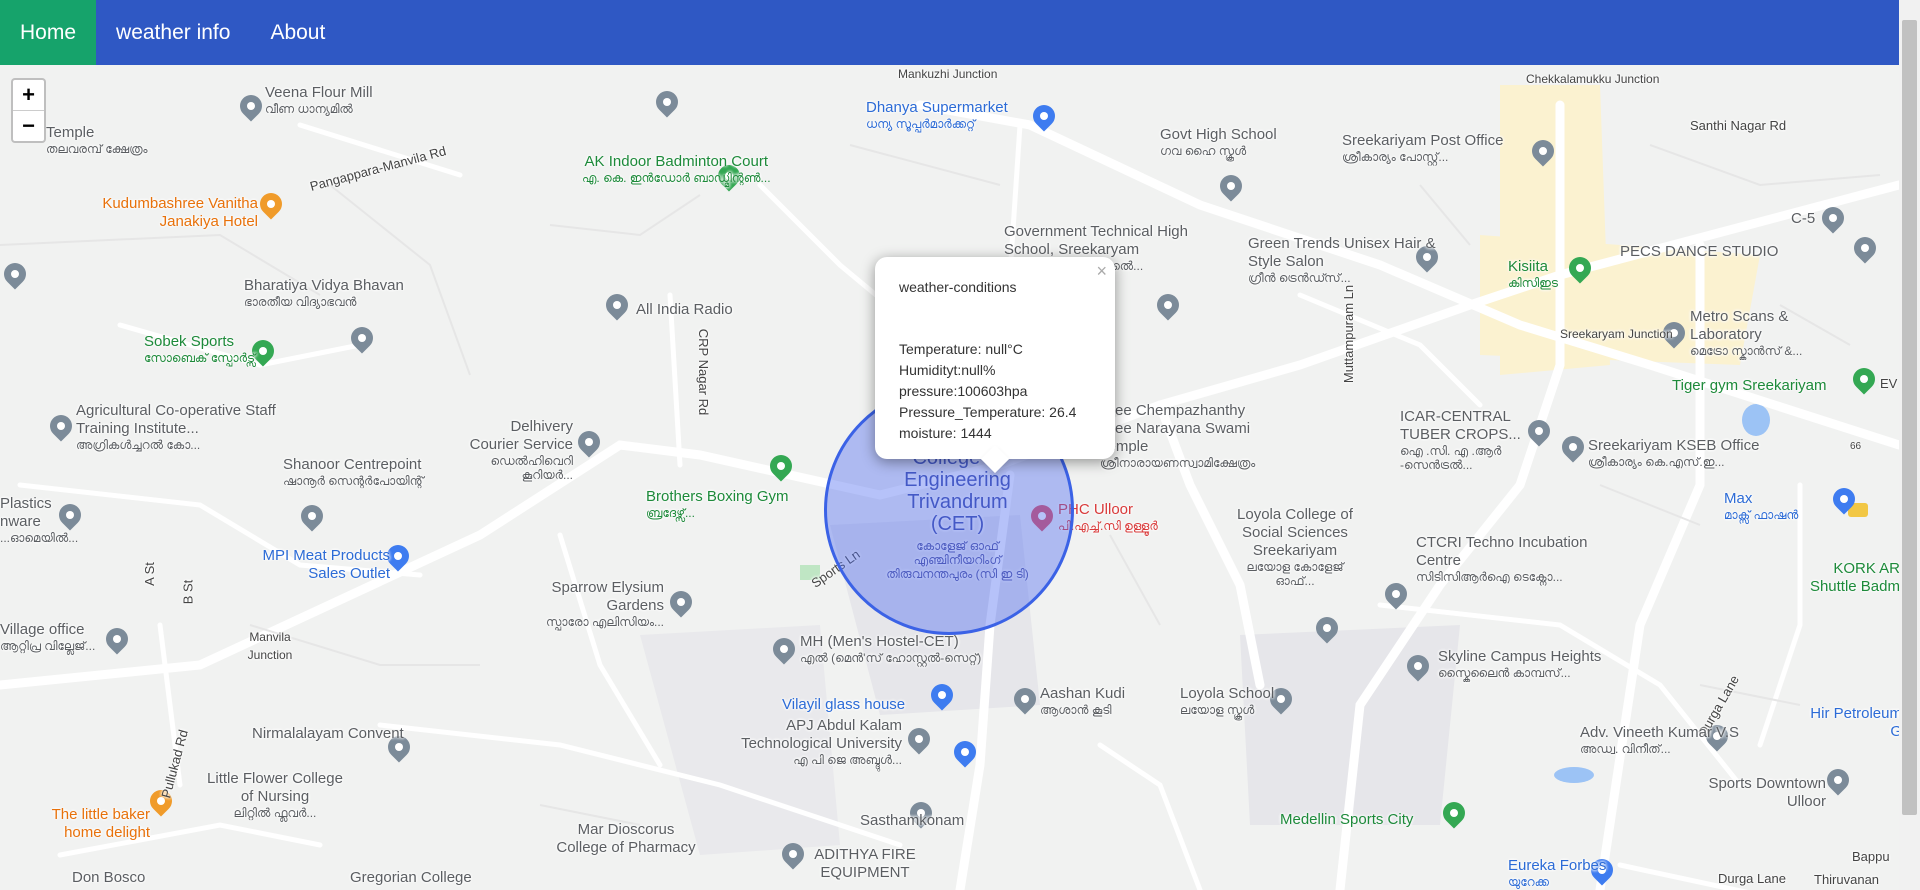  What do you see at coordinates (173, 32) in the screenshot?
I see `nav-weather-info: weather info` at bounding box center [173, 32].